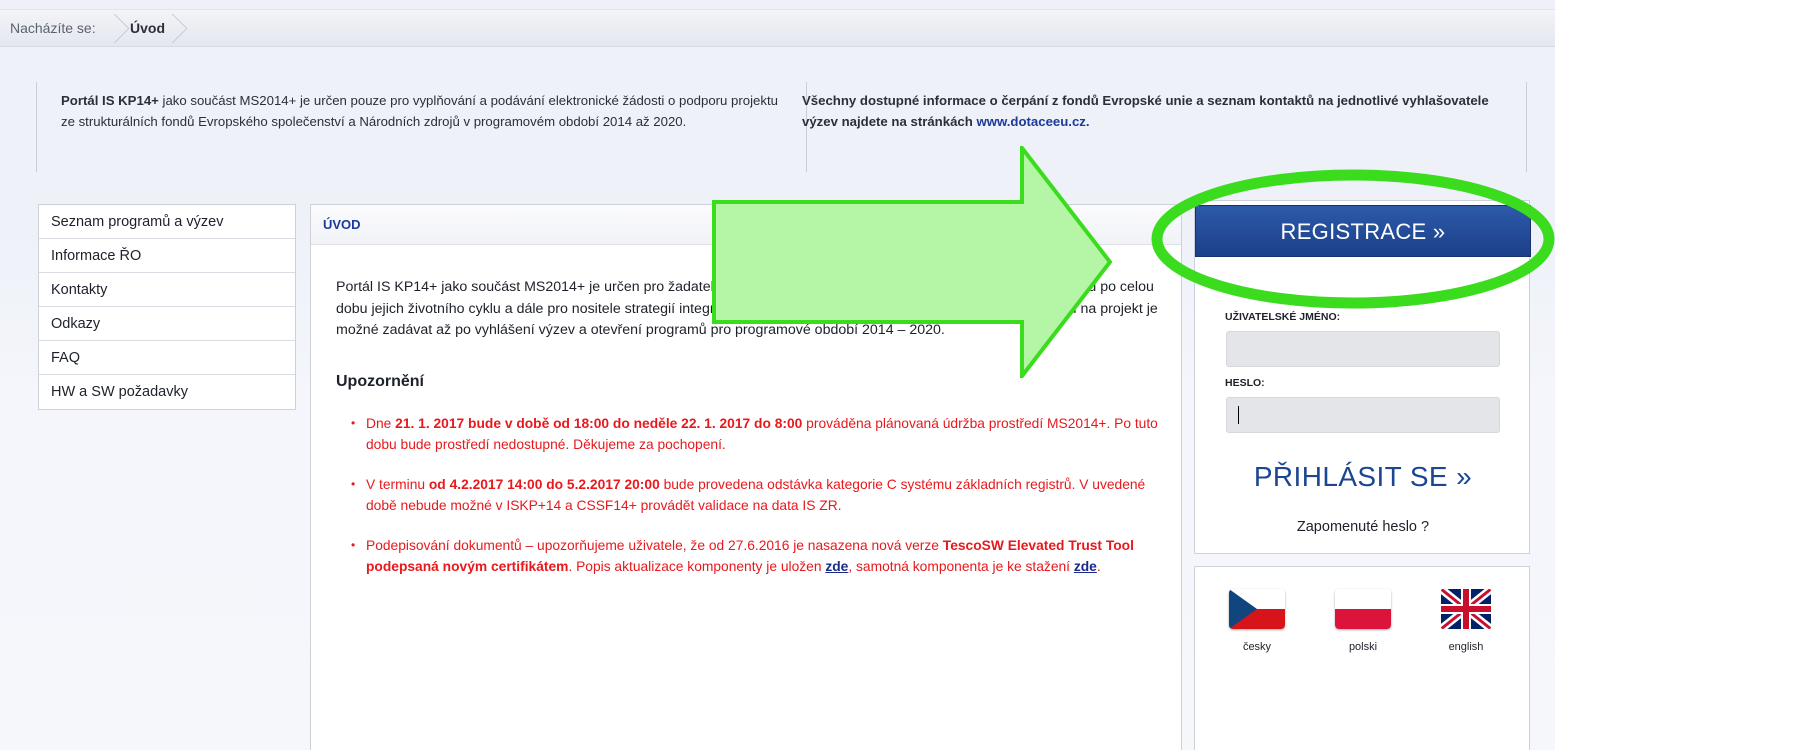  What do you see at coordinates (908, 28) in the screenshot?
I see `breadcrumb: Nacházíte se: Úvod` at bounding box center [908, 28].